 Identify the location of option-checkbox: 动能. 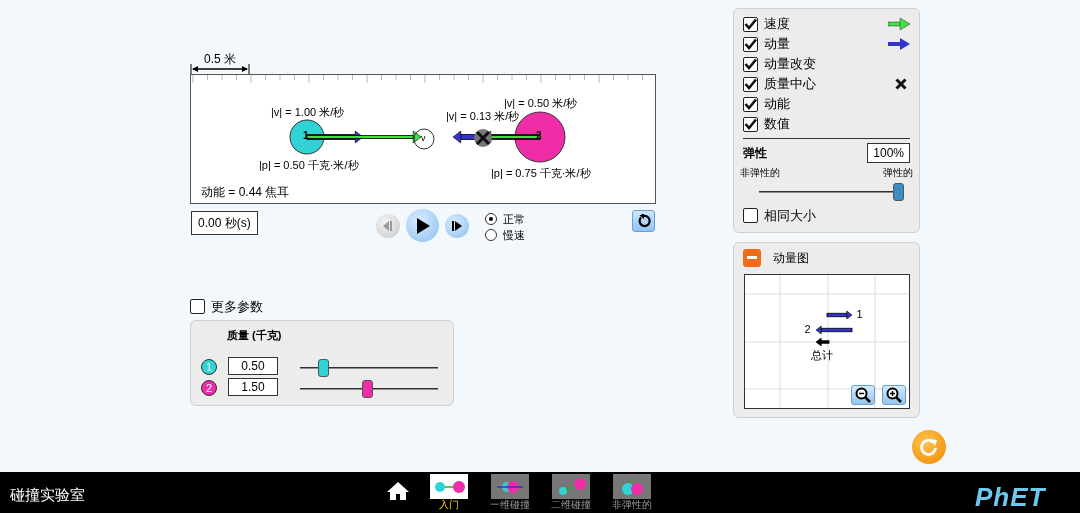
(766, 104).